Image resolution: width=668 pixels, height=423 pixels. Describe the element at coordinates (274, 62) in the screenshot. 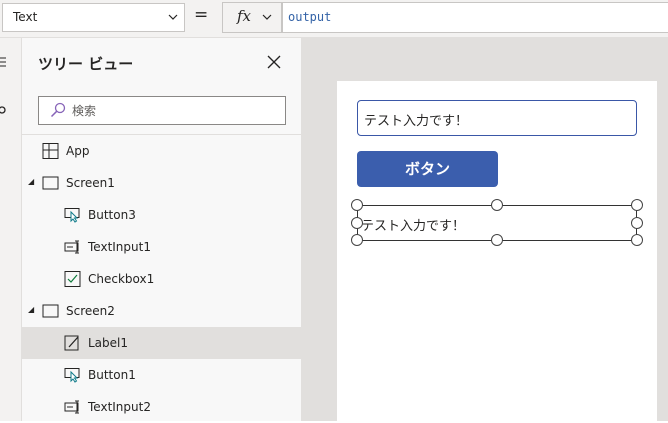

I see `close-icon` at that location.